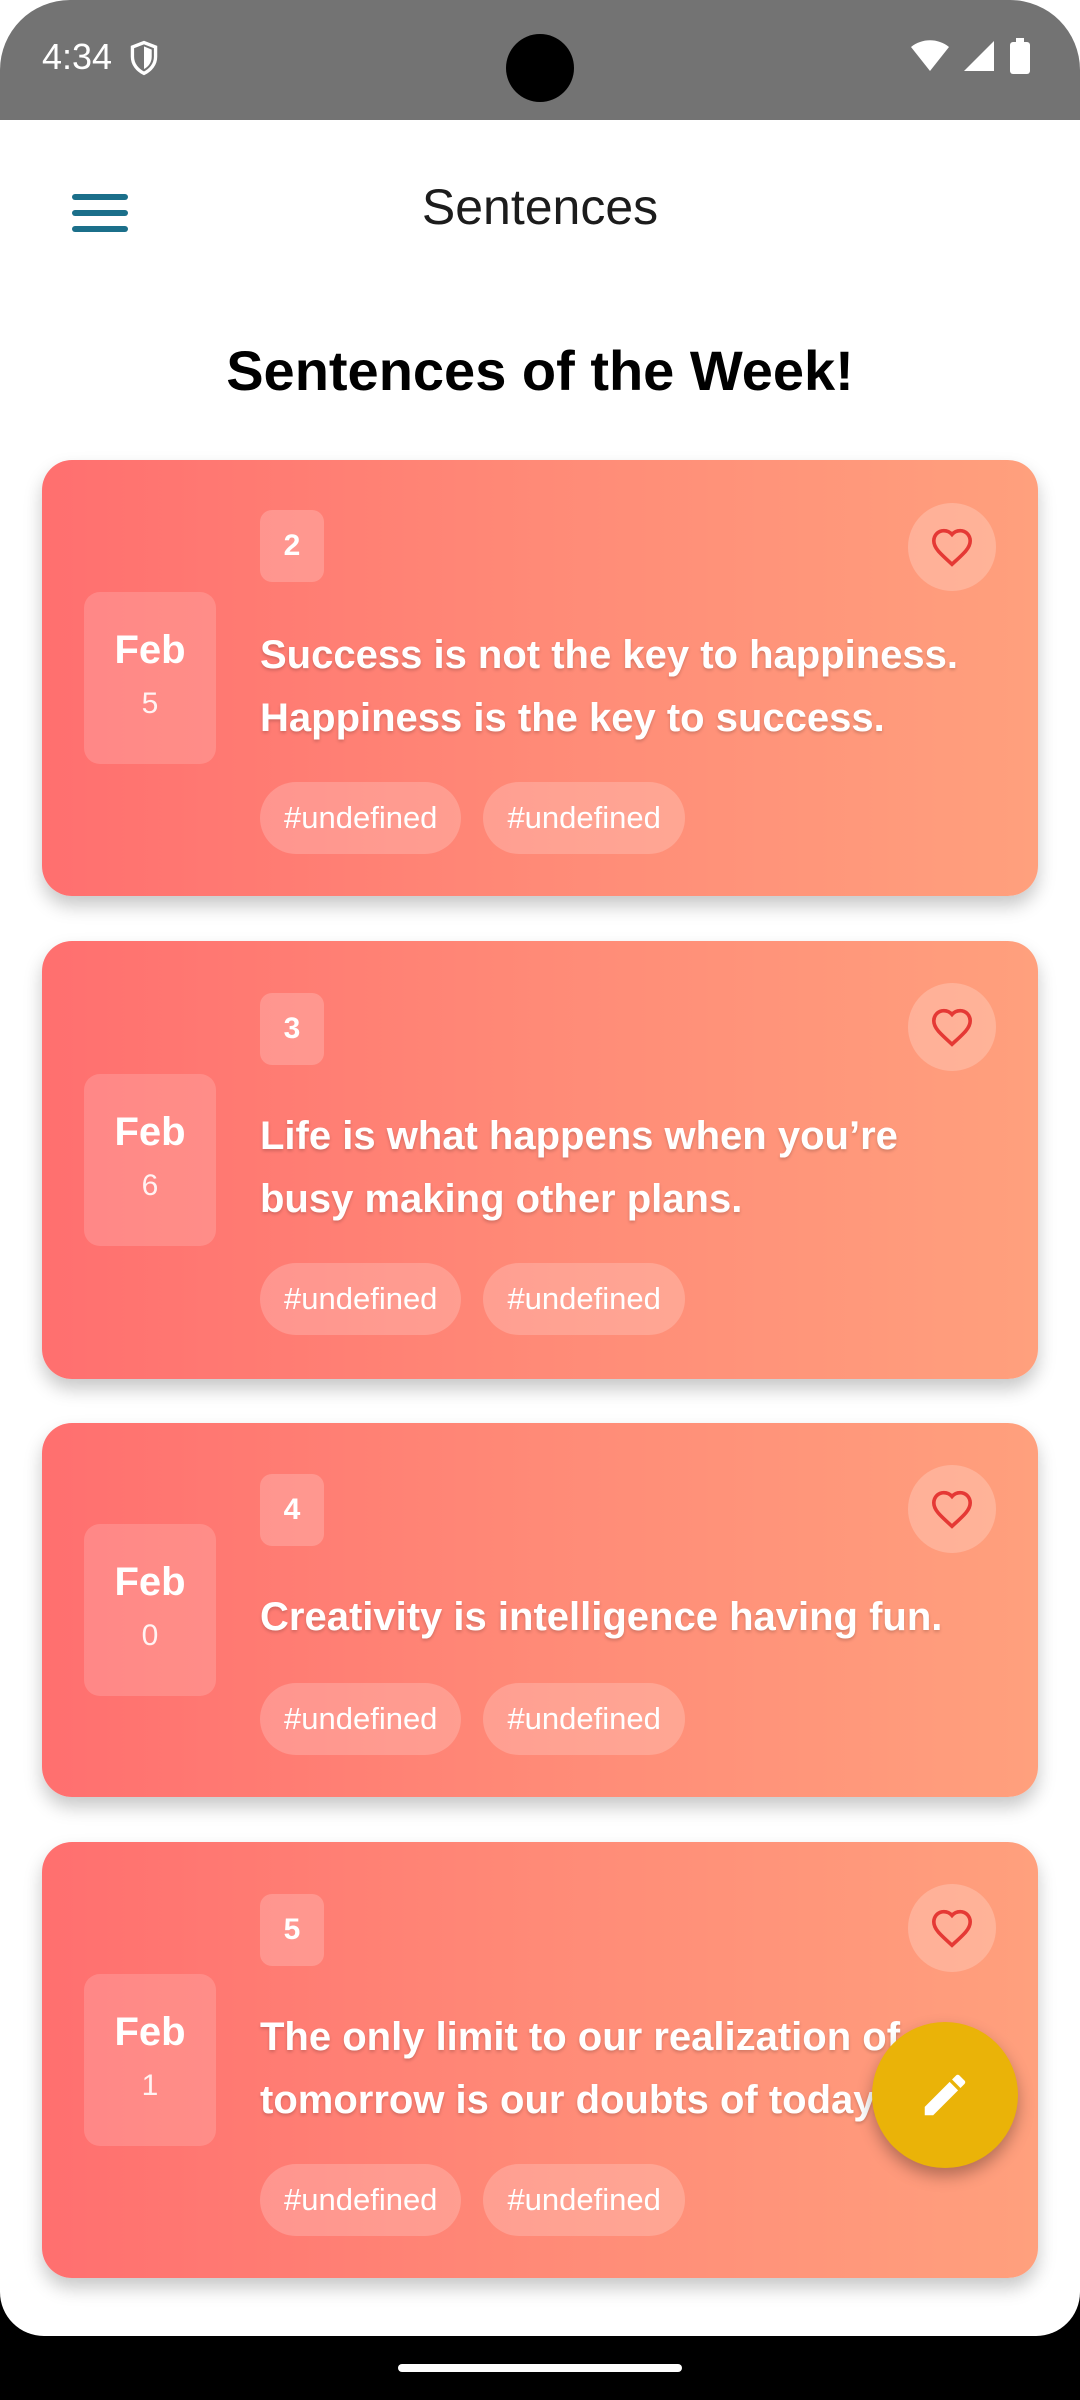  I want to click on status-icons, so click(970, 56).